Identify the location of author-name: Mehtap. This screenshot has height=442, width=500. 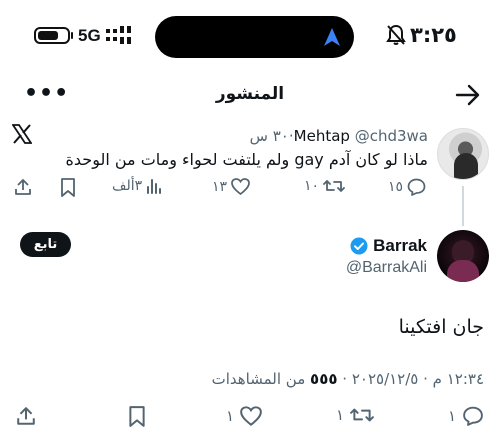
(322, 136).